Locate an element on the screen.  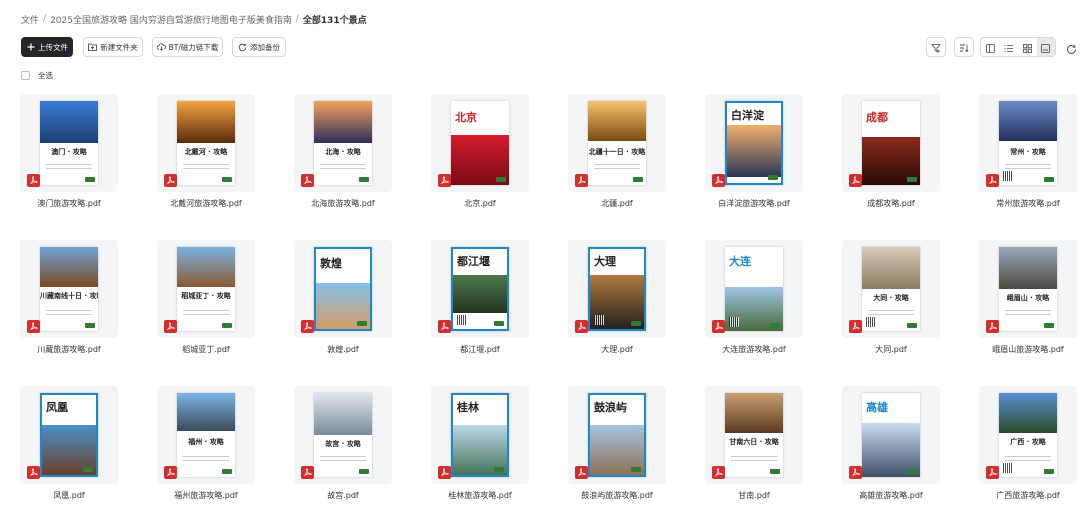
file-thumbnail: 北戴河 · 攻略 is located at coordinates (206, 143).